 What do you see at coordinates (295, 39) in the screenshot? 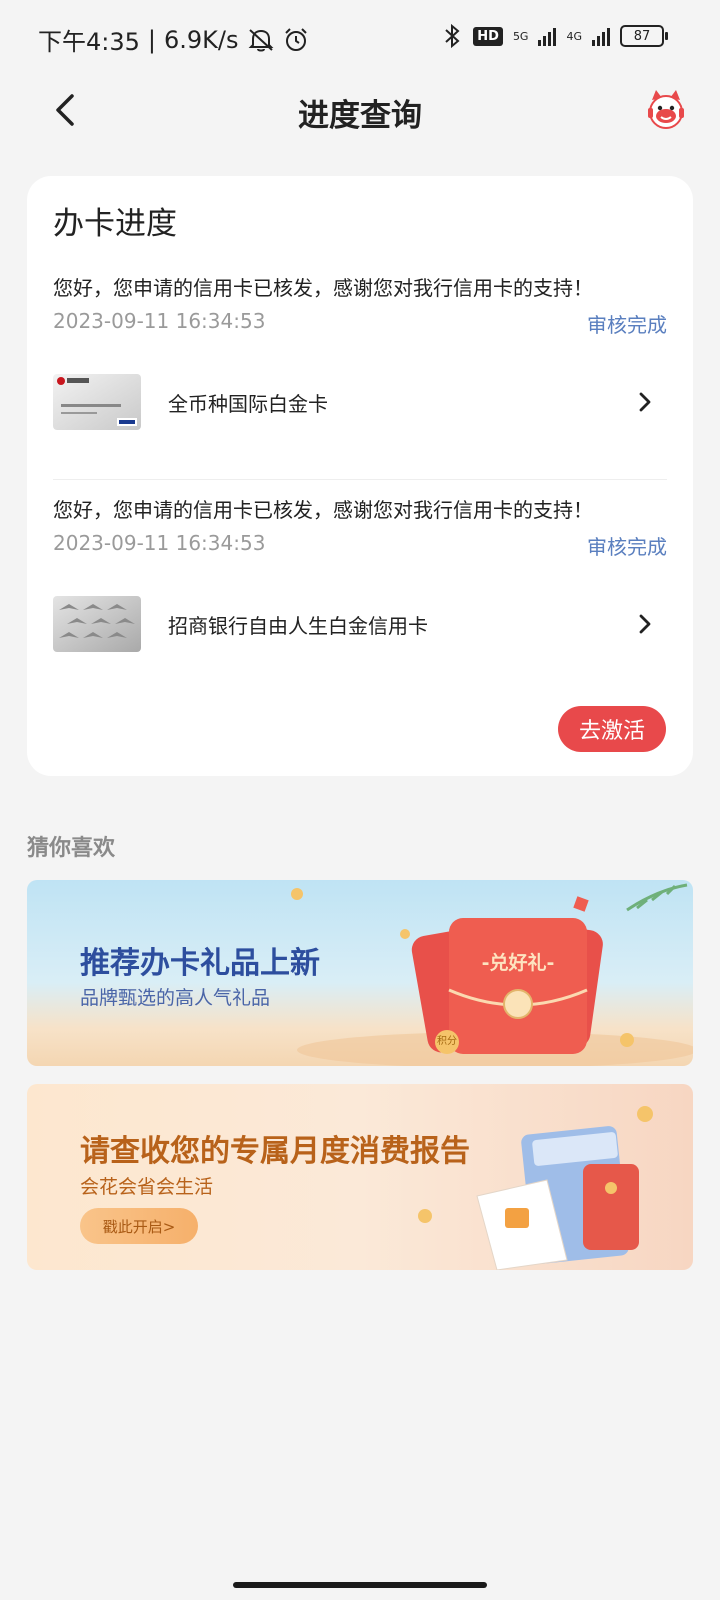
I see `alarm-icon` at bounding box center [295, 39].